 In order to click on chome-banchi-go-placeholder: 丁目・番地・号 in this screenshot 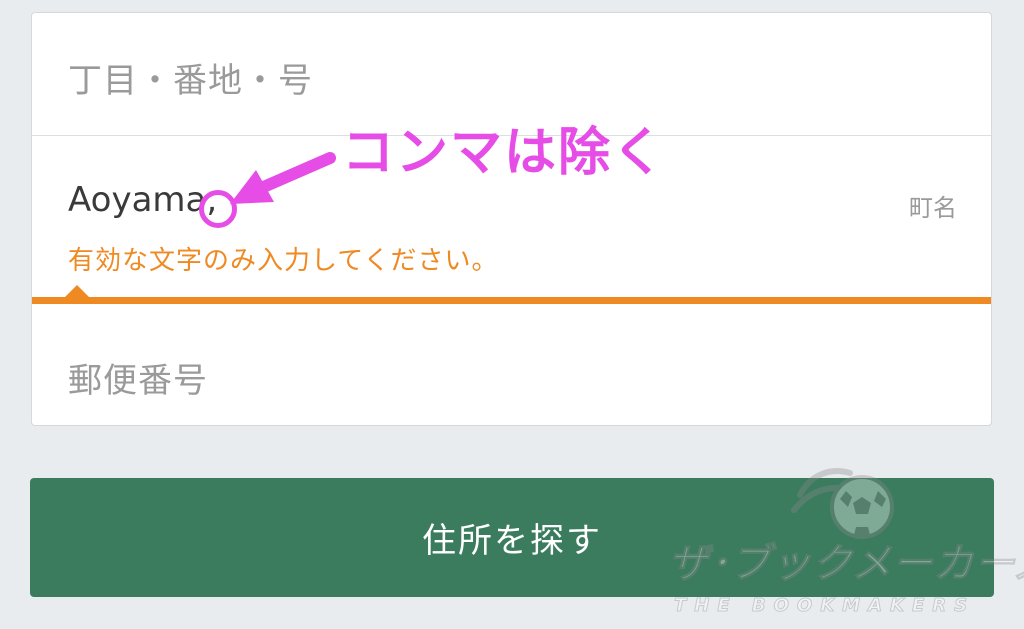, I will do `click(190, 81)`.